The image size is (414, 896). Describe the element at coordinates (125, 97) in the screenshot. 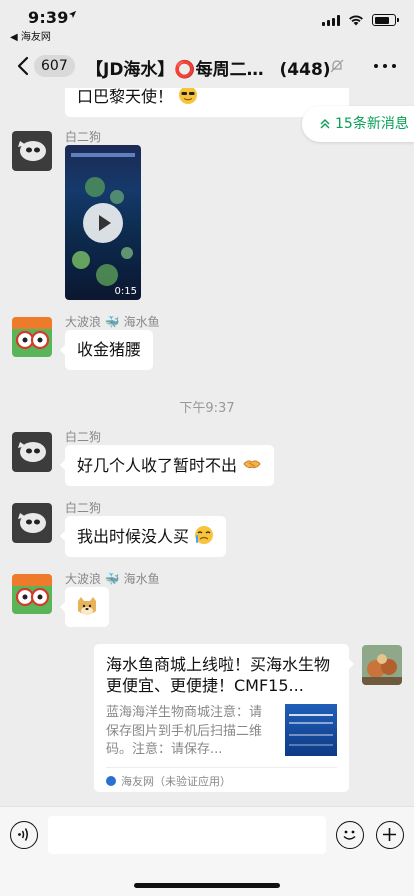

I see `message-text: 口巴黎天使！` at that location.